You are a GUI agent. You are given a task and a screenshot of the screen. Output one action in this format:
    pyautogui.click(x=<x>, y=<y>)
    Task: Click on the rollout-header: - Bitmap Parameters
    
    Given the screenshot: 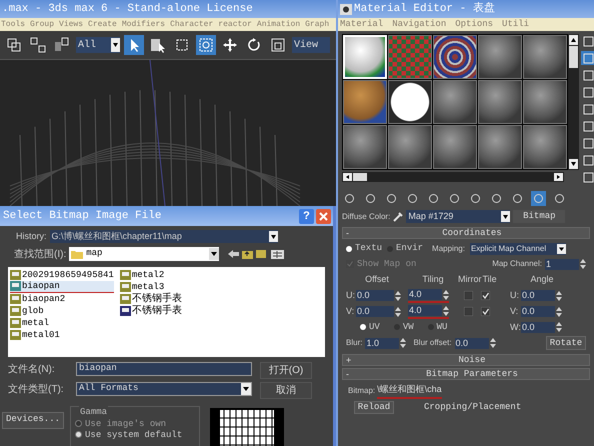 What is the action you would take?
    pyautogui.click(x=466, y=374)
    